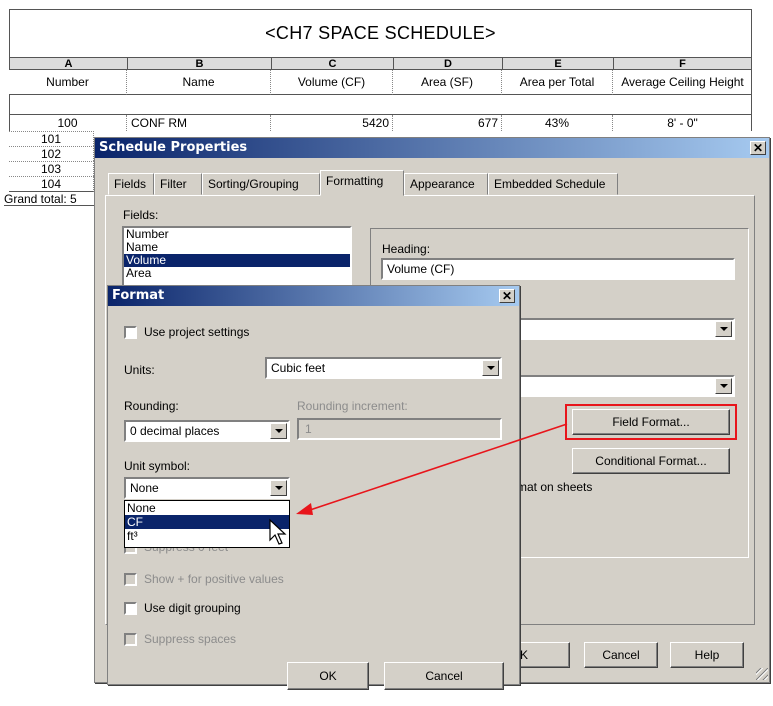 The height and width of the screenshot is (706, 773). I want to click on rounding-select: 0 decimal places, so click(207, 431).